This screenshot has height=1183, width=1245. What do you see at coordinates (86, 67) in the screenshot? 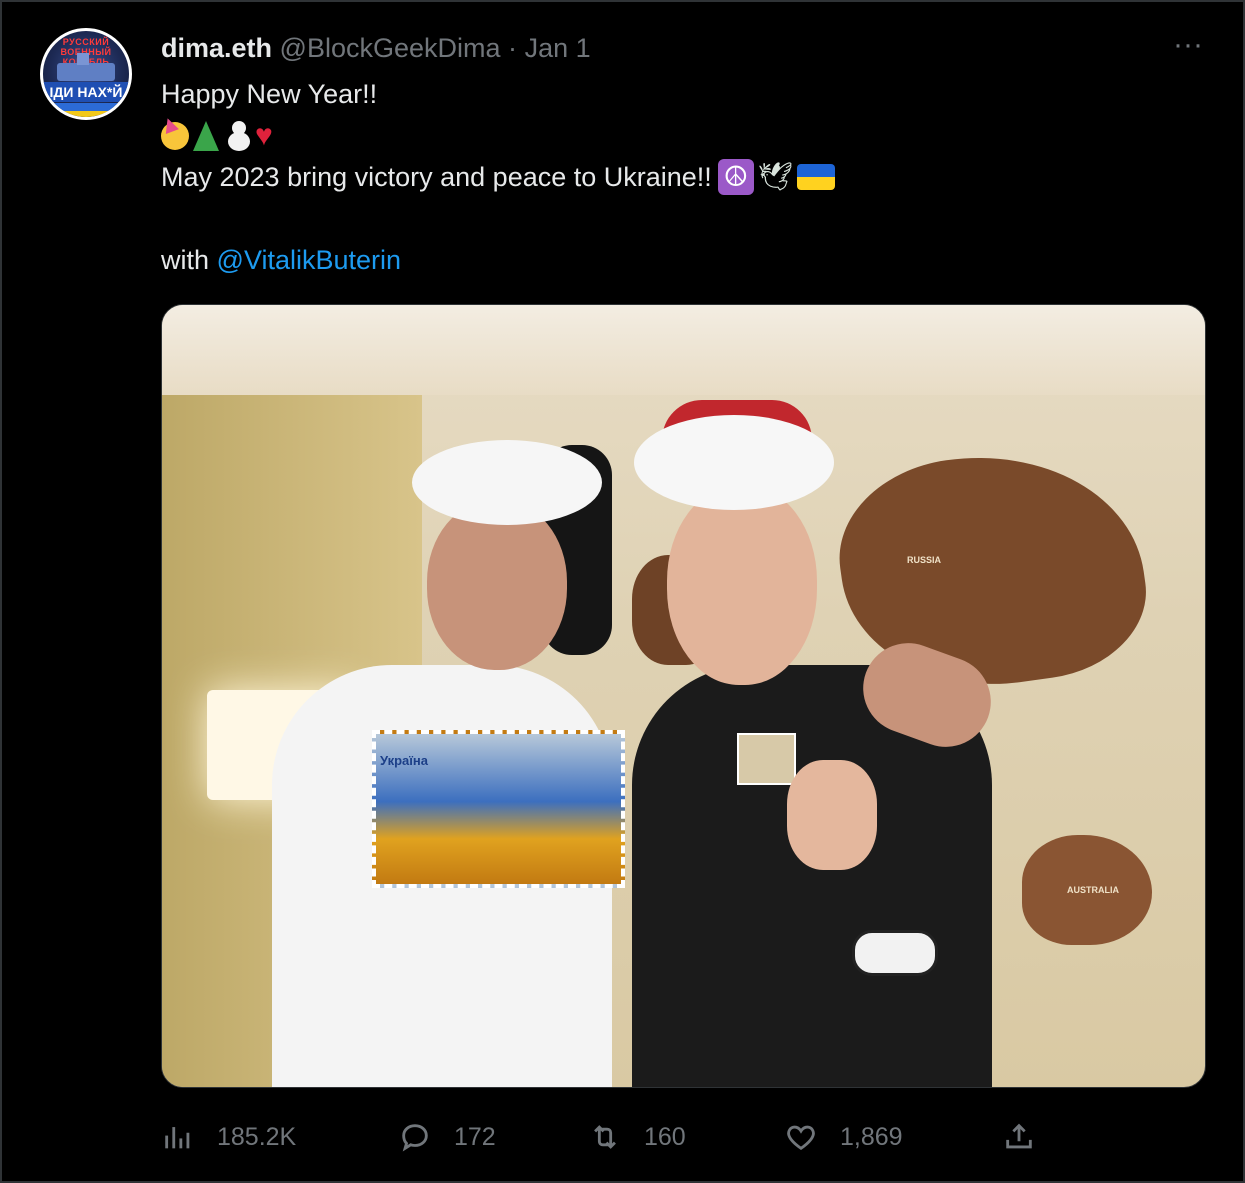
I see `avatar-ship-graphic` at bounding box center [86, 67].